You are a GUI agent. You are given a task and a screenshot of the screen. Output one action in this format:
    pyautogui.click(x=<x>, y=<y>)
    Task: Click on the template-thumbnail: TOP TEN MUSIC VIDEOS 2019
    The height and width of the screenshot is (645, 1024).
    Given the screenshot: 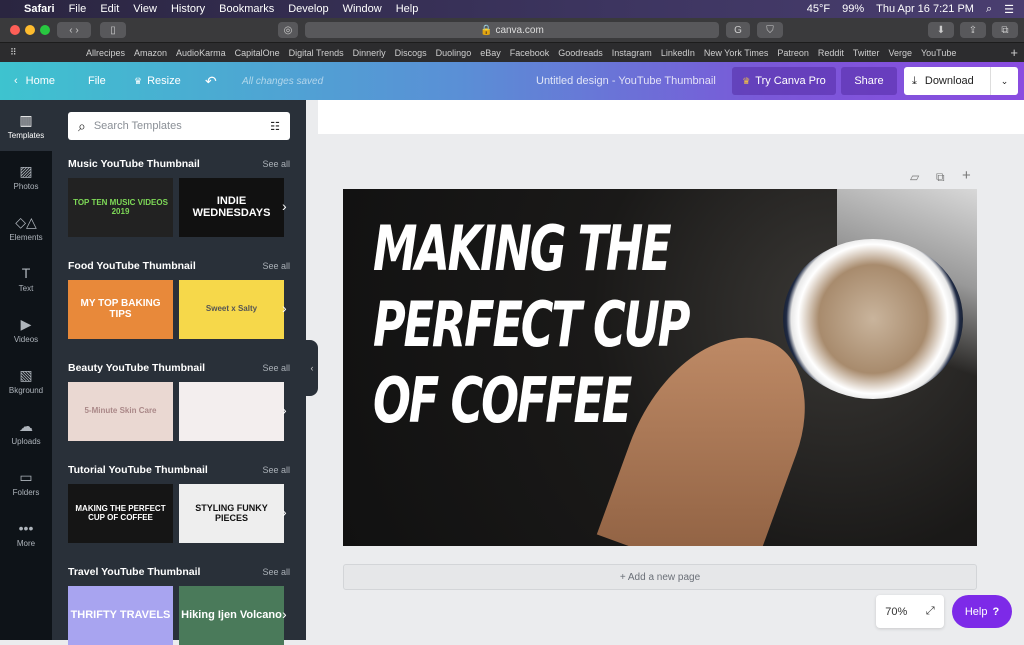 What is the action you would take?
    pyautogui.click(x=120, y=207)
    